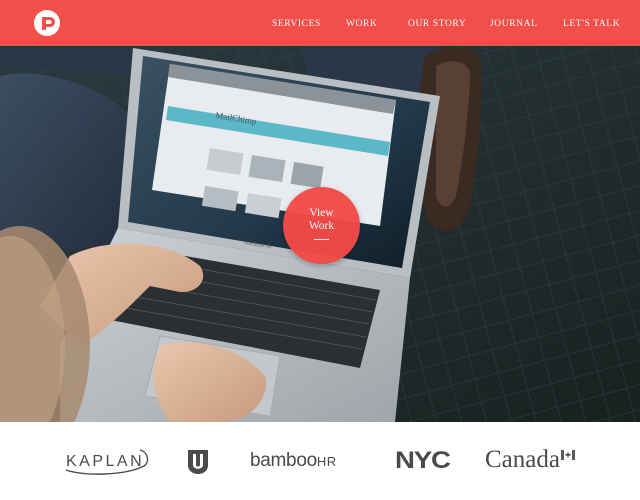 This screenshot has height=500, width=640. I want to click on view-work-line2: Work, so click(321, 226).